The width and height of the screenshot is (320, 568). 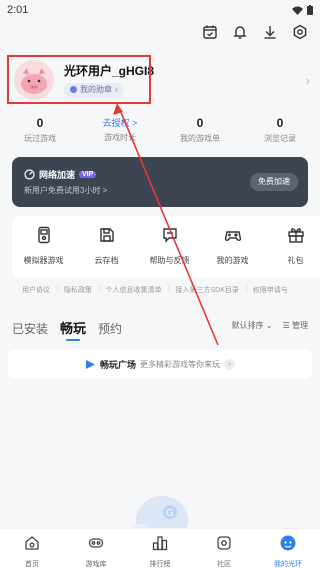 What do you see at coordinates (160, 564) in the screenshot?
I see `nav-label: 排行榜` at bounding box center [160, 564].